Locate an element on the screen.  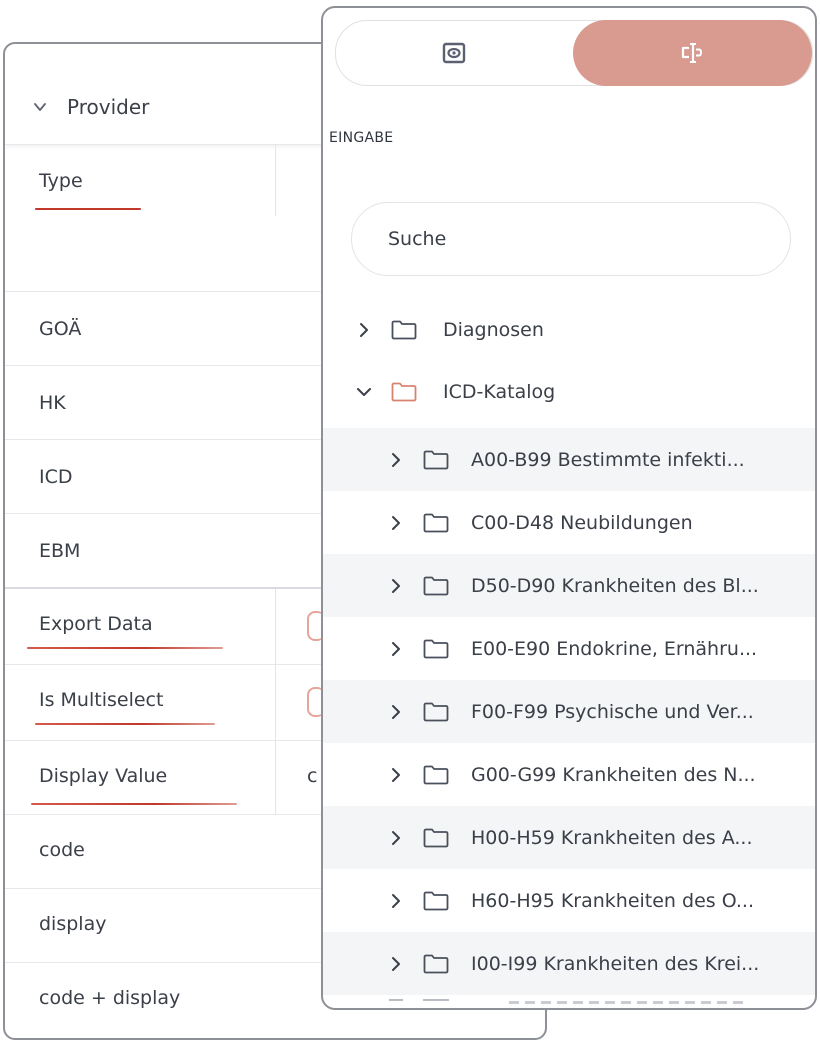
type-label: Type is located at coordinates (61, 181).